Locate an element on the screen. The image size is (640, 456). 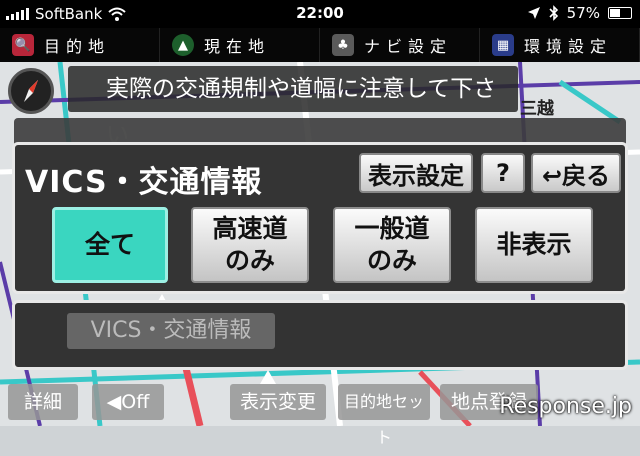
option-general-road-line1: 一般道 is located at coordinates (392, 228).